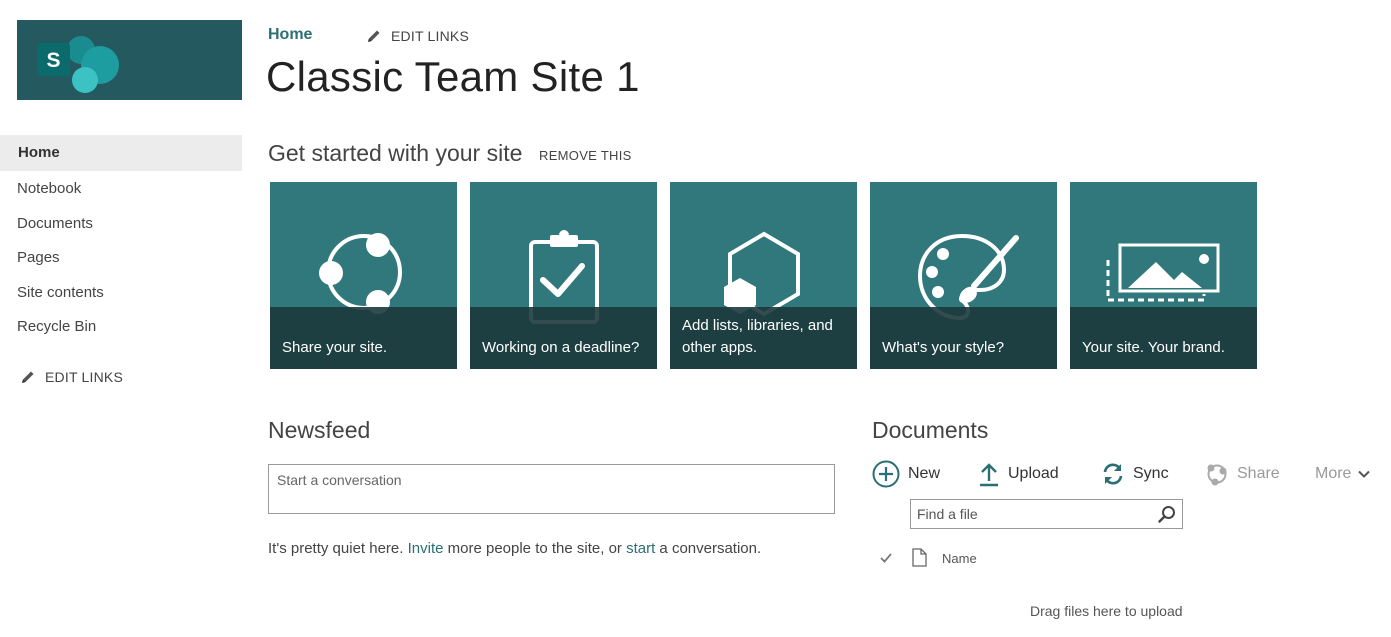 The image size is (1391, 637). What do you see at coordinates (924, 473) in the screenshot?
I see `new-label: New` at bounding box center [924, 473].